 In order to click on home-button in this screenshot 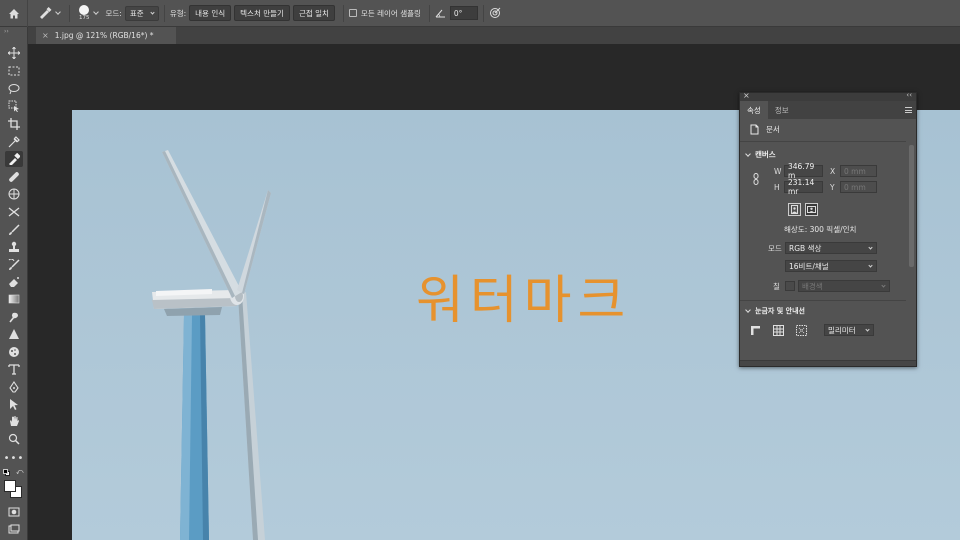, I will do `click(14, 13)`.